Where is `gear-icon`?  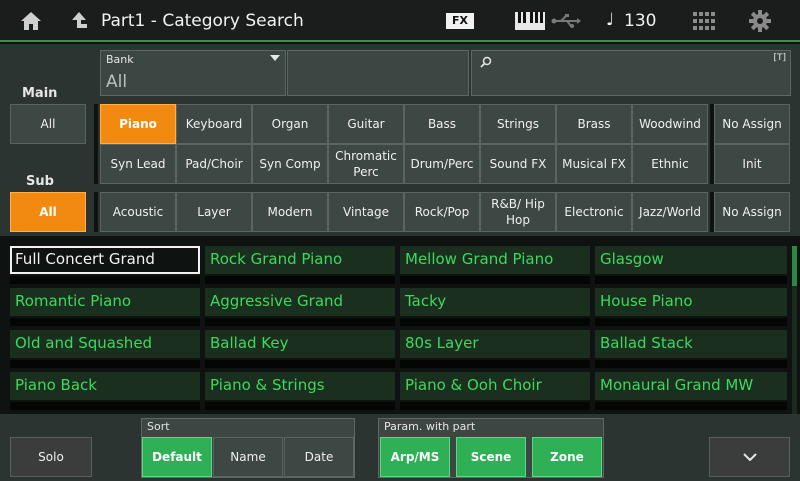
gear-icon is located at coordinates (760, 21).